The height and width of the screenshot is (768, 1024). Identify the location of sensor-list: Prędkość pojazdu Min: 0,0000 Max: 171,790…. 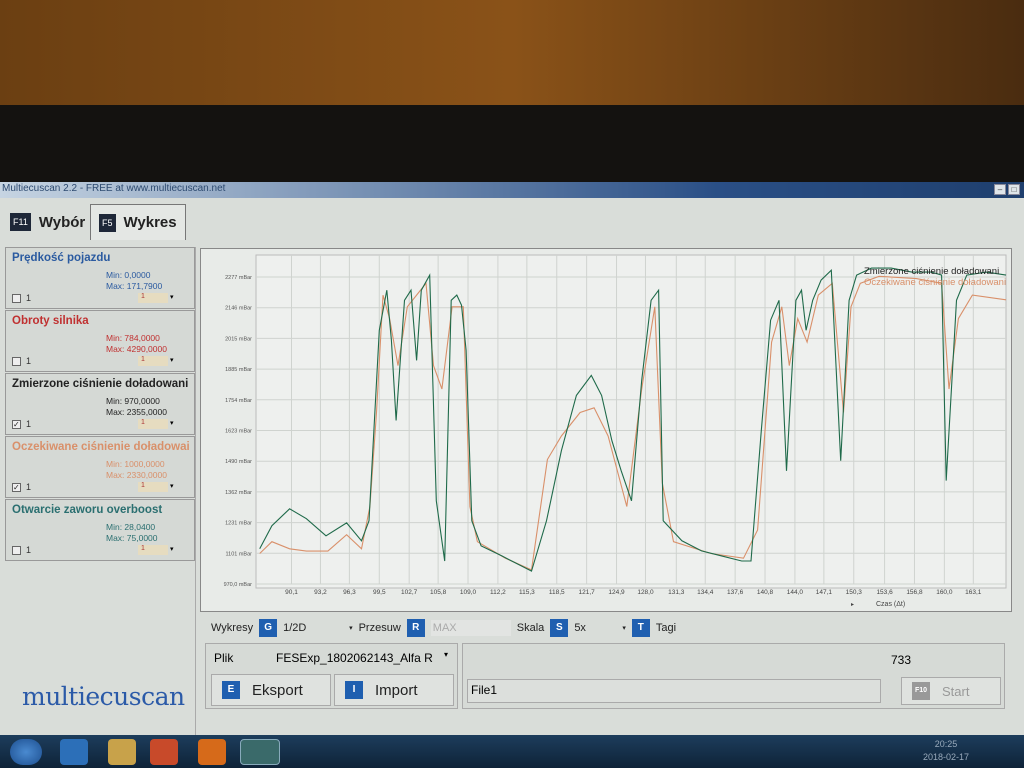
(100, 491).